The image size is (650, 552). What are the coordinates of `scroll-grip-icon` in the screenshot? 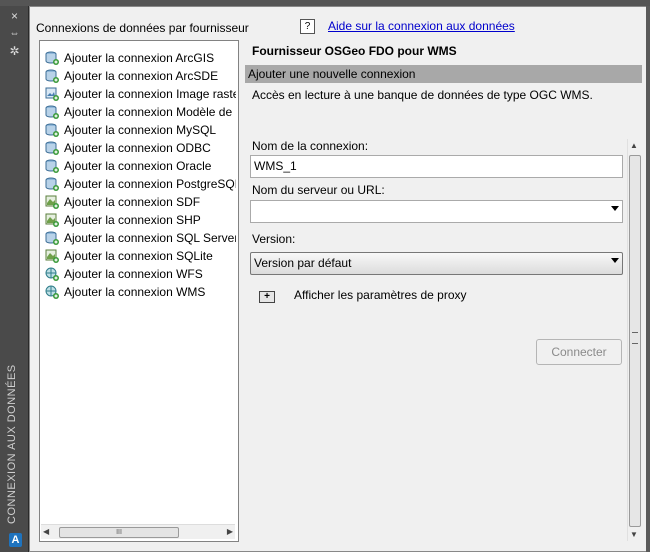 It's located at (635, 338).